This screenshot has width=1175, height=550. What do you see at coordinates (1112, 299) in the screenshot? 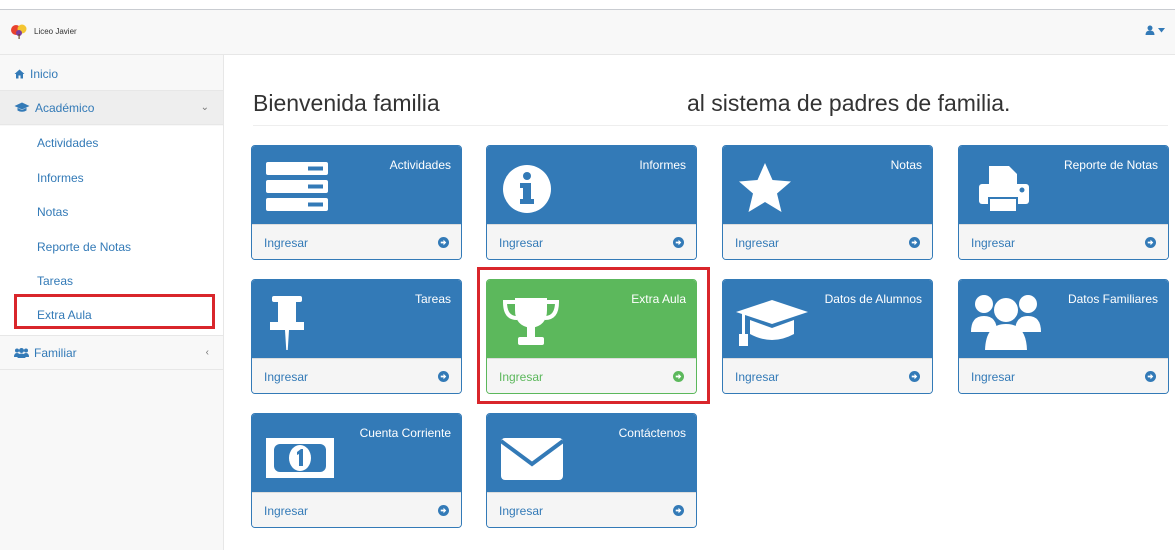
I see `card-title: Datos Familiares` at bounding box center [1112, 299].